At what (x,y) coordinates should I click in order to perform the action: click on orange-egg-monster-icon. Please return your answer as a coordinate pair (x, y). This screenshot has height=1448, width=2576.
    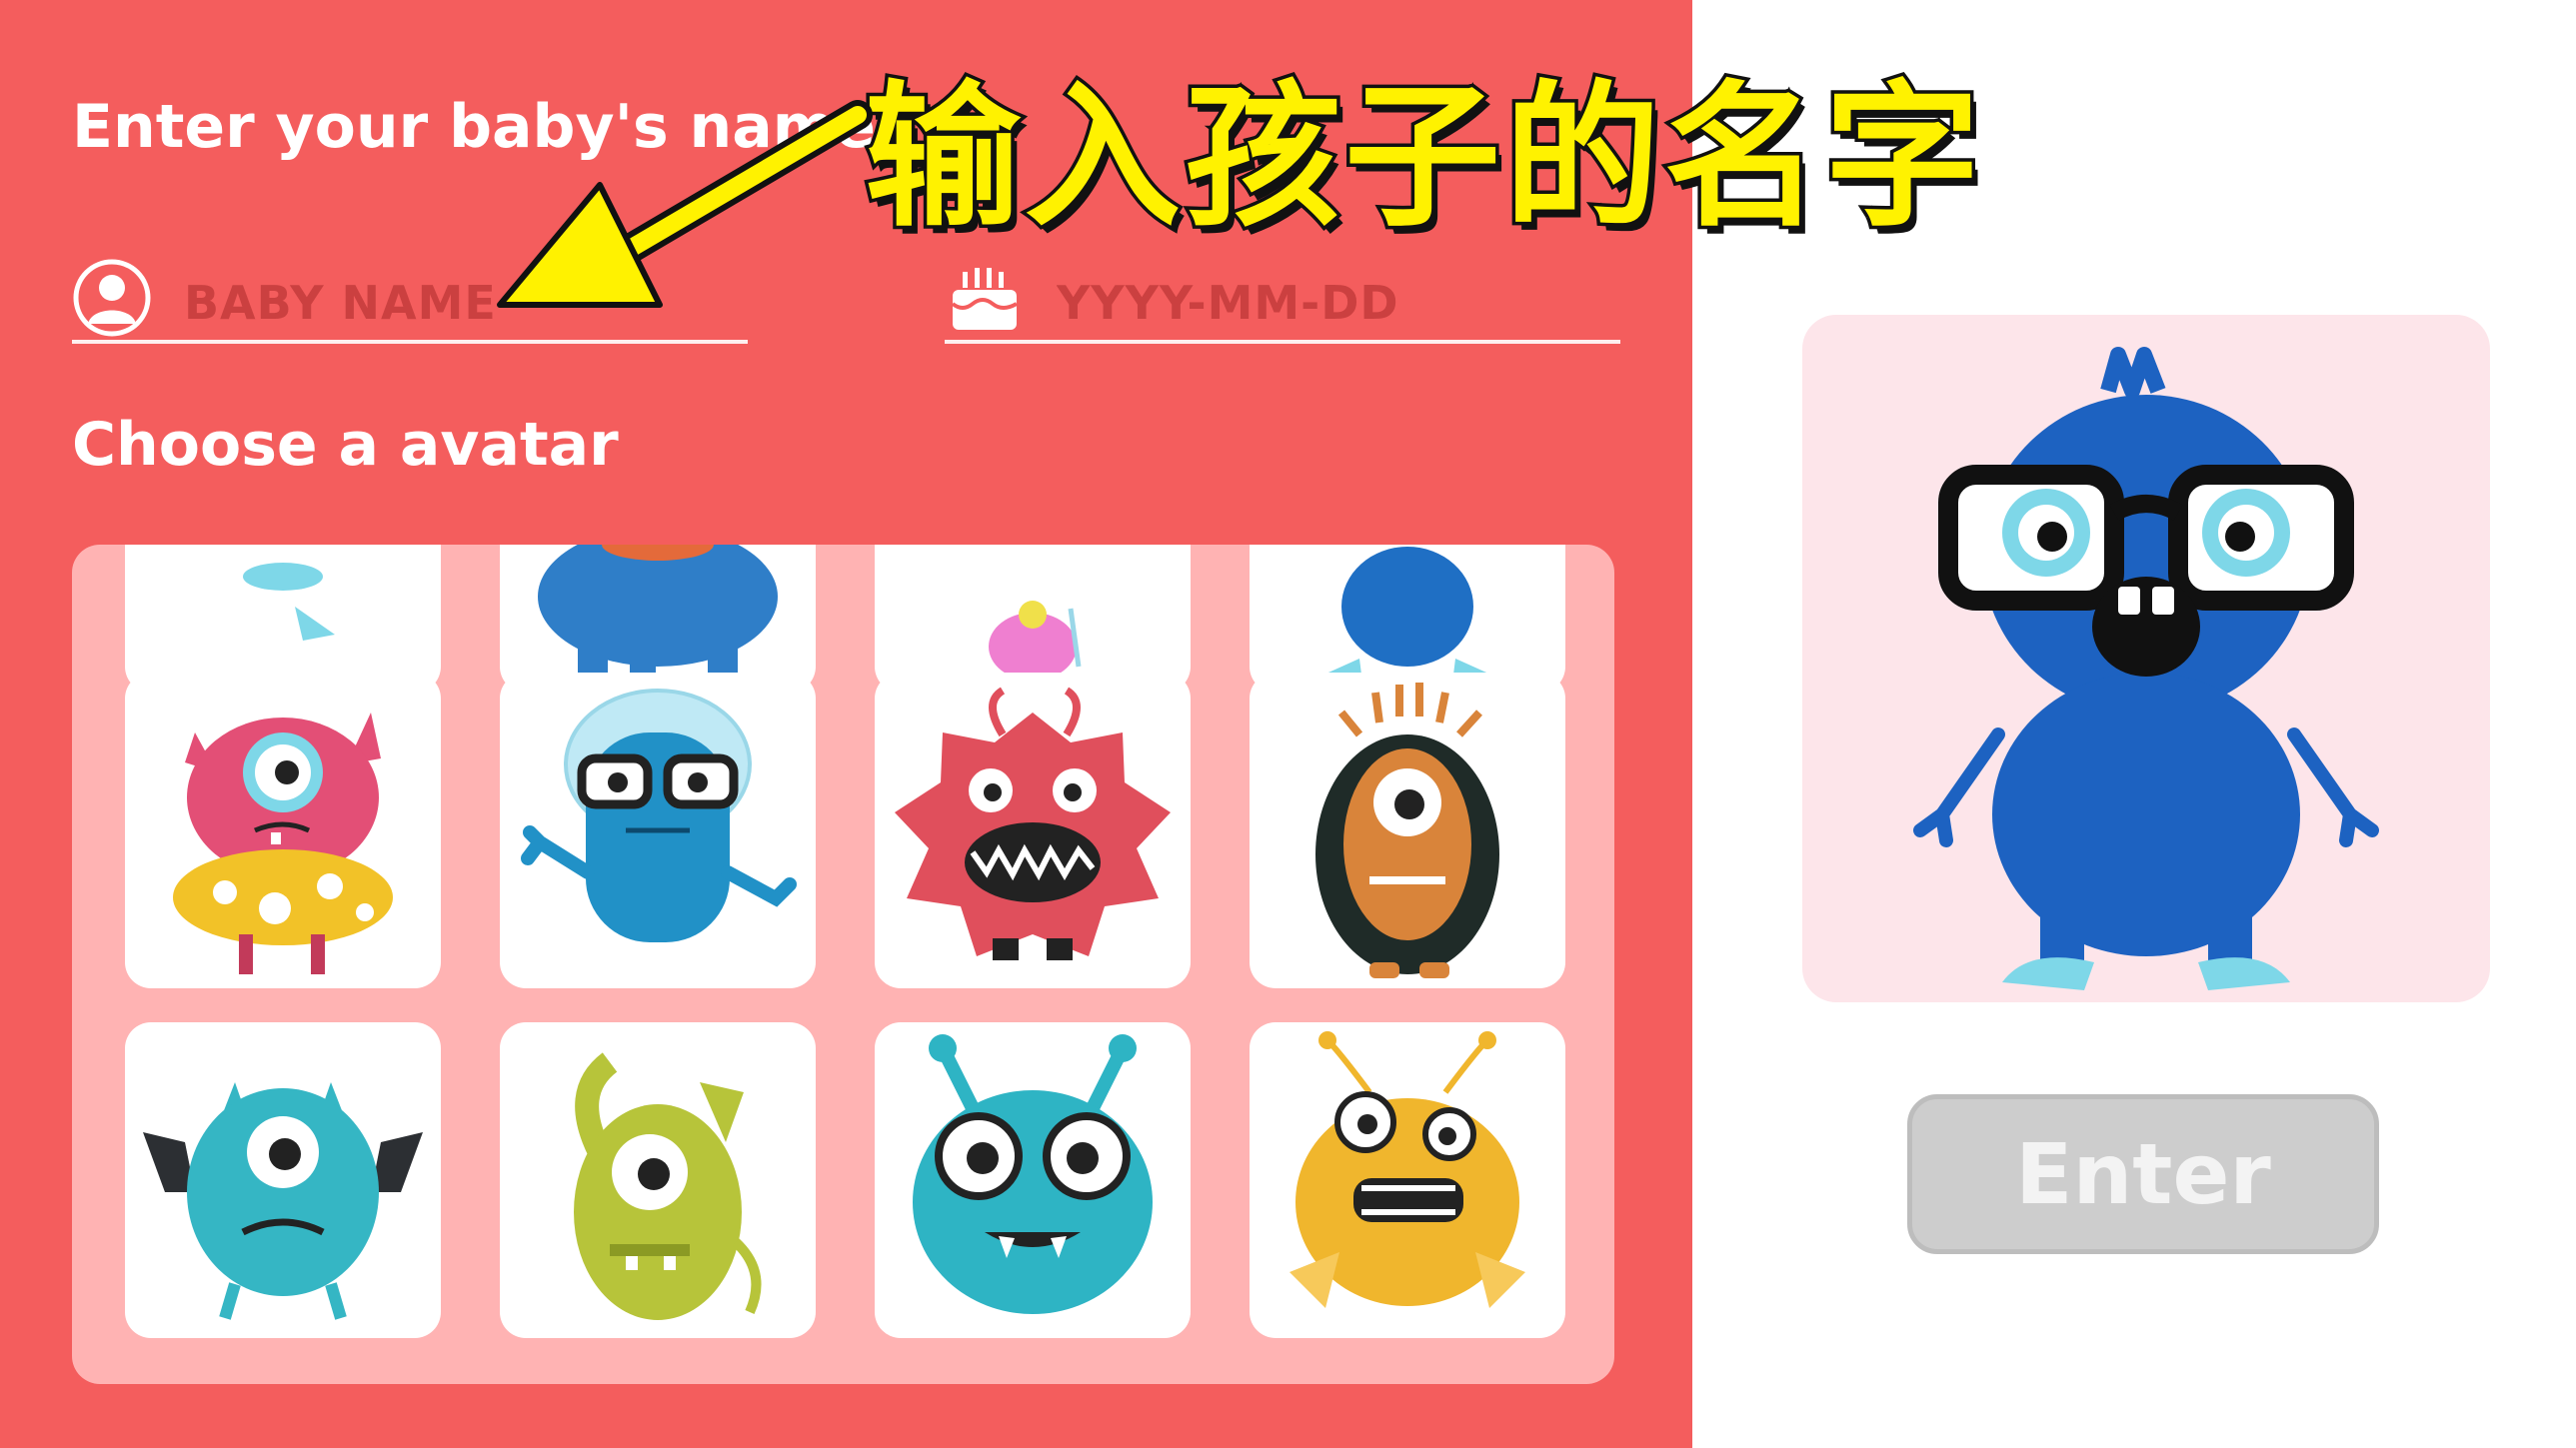
    Looking at the image, I should click on (1407, 830).